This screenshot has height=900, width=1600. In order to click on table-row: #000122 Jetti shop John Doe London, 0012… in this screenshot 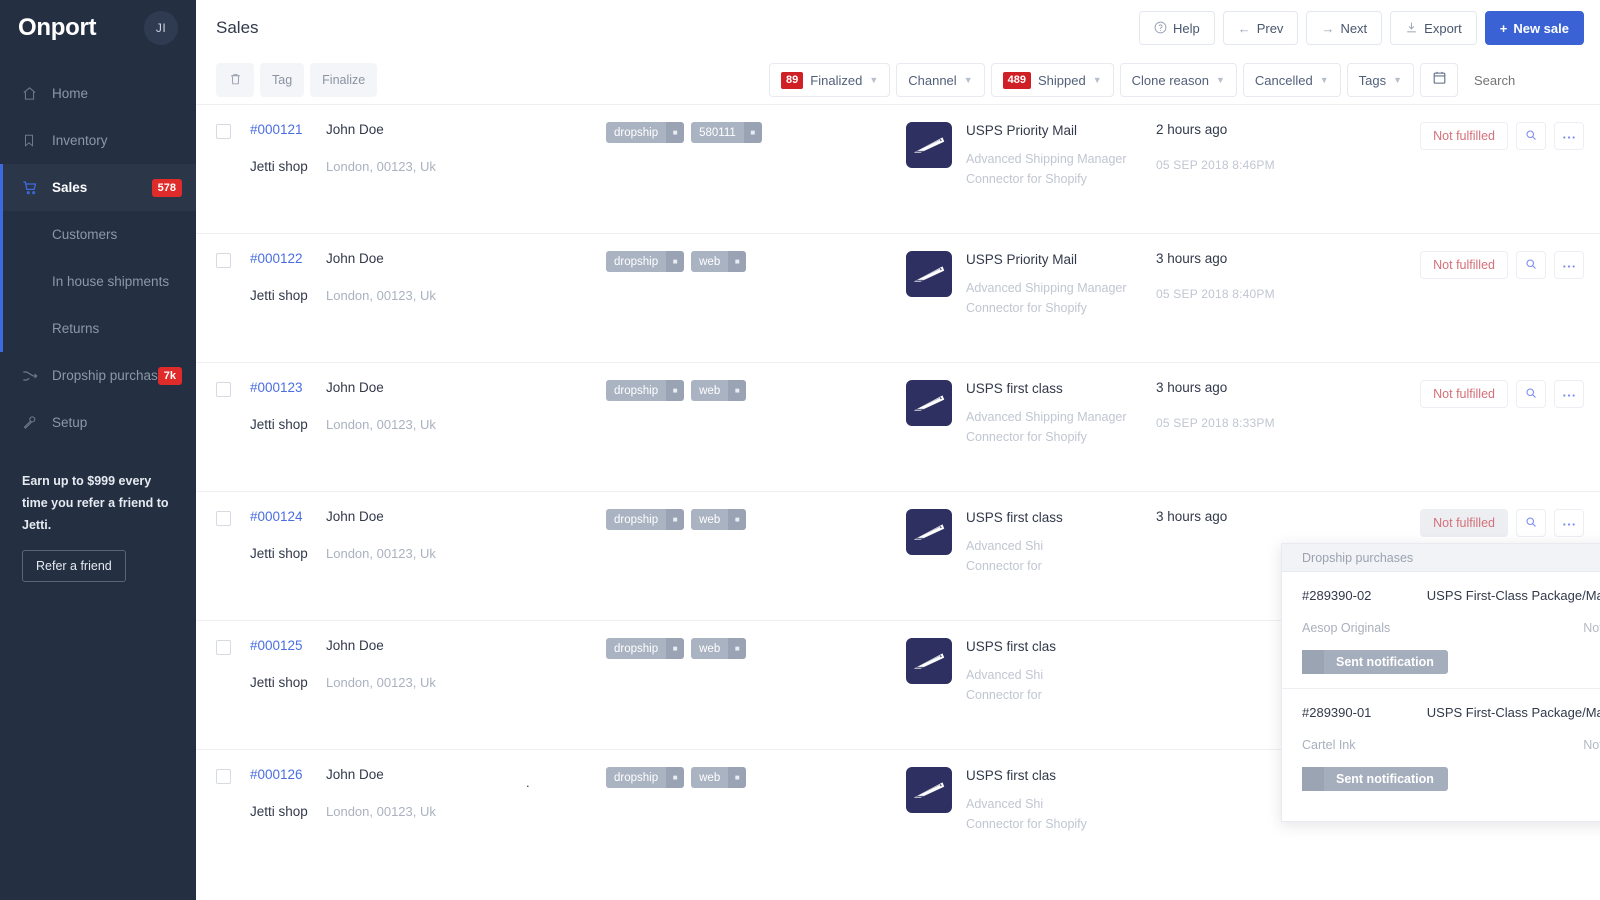, I will do `click(898, 297)`.